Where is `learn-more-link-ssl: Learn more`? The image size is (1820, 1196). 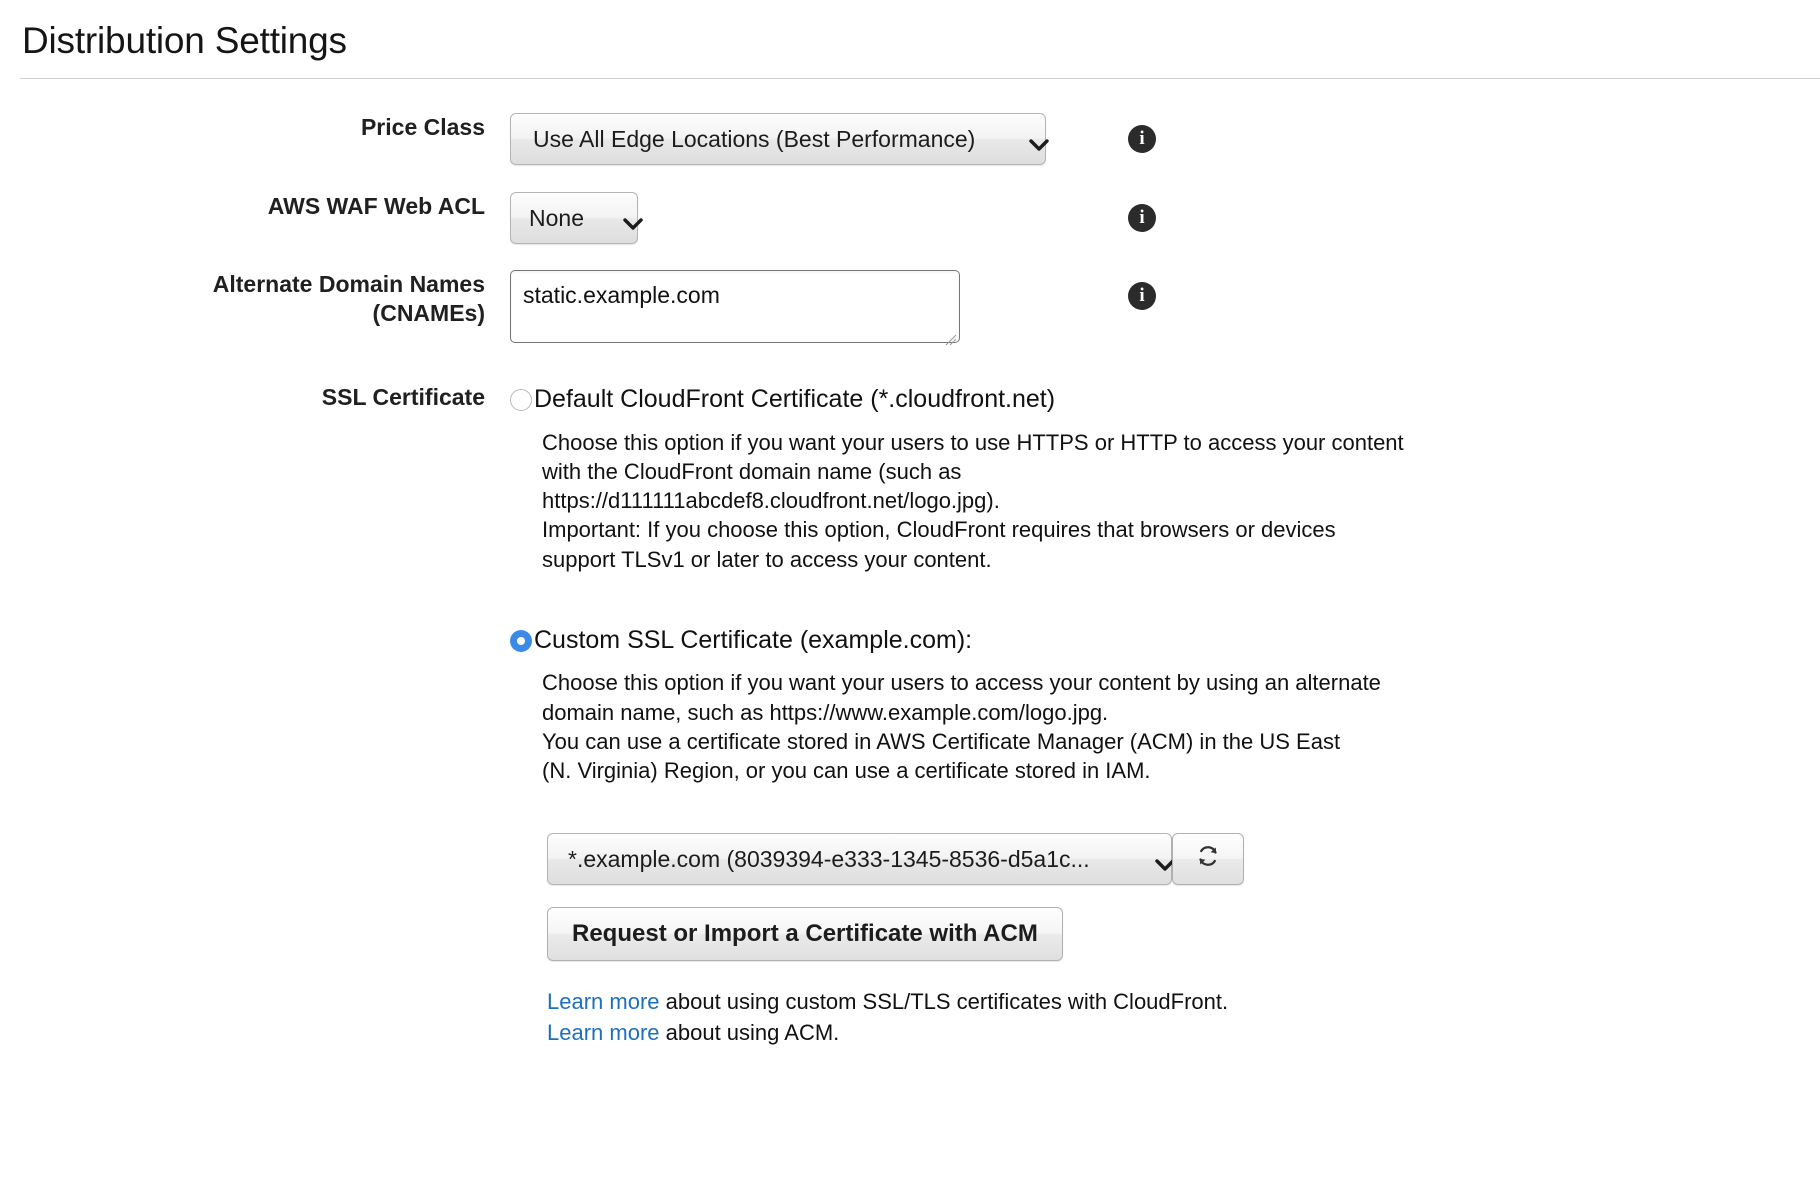
learn-more-link-ssl: Learn more is located at coordinates (603, 1001).